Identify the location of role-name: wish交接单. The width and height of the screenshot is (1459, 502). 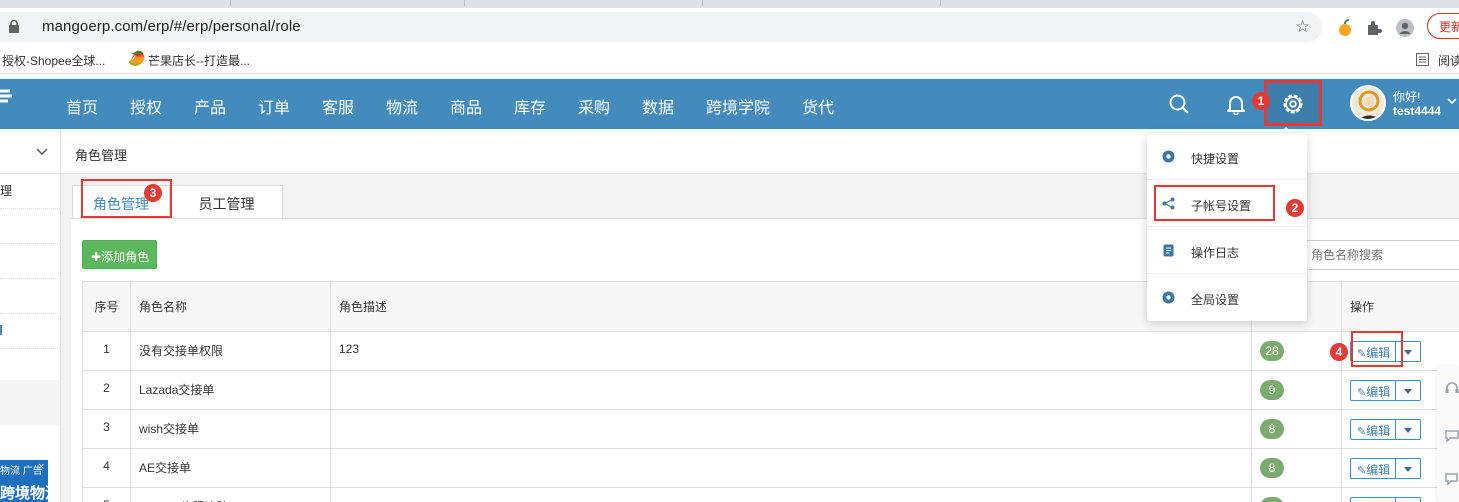
(230, 429).